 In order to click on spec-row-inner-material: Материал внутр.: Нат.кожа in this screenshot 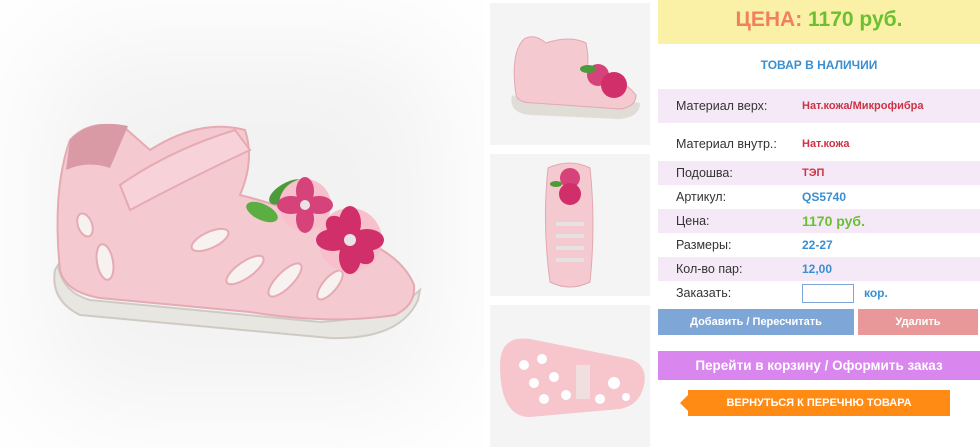, I will do `click(819, 144)`.